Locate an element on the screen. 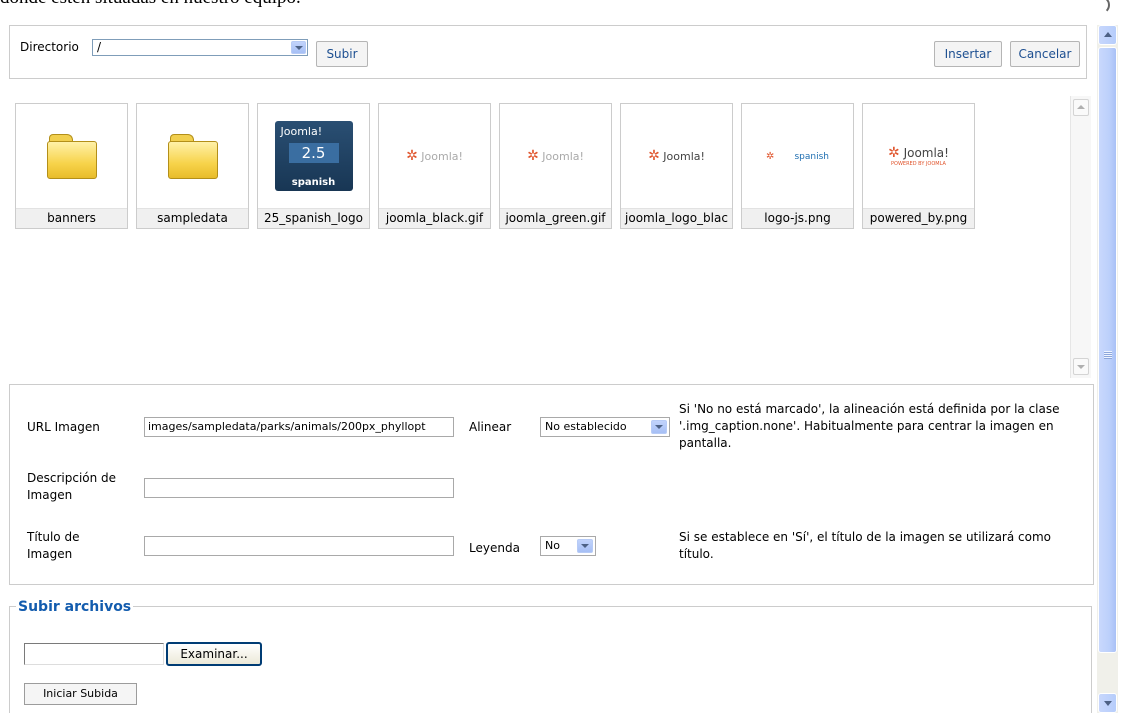  joomla-25-logo-thumbnail: Joomla! 2.5 spanish is located at coordinates (313, 156).